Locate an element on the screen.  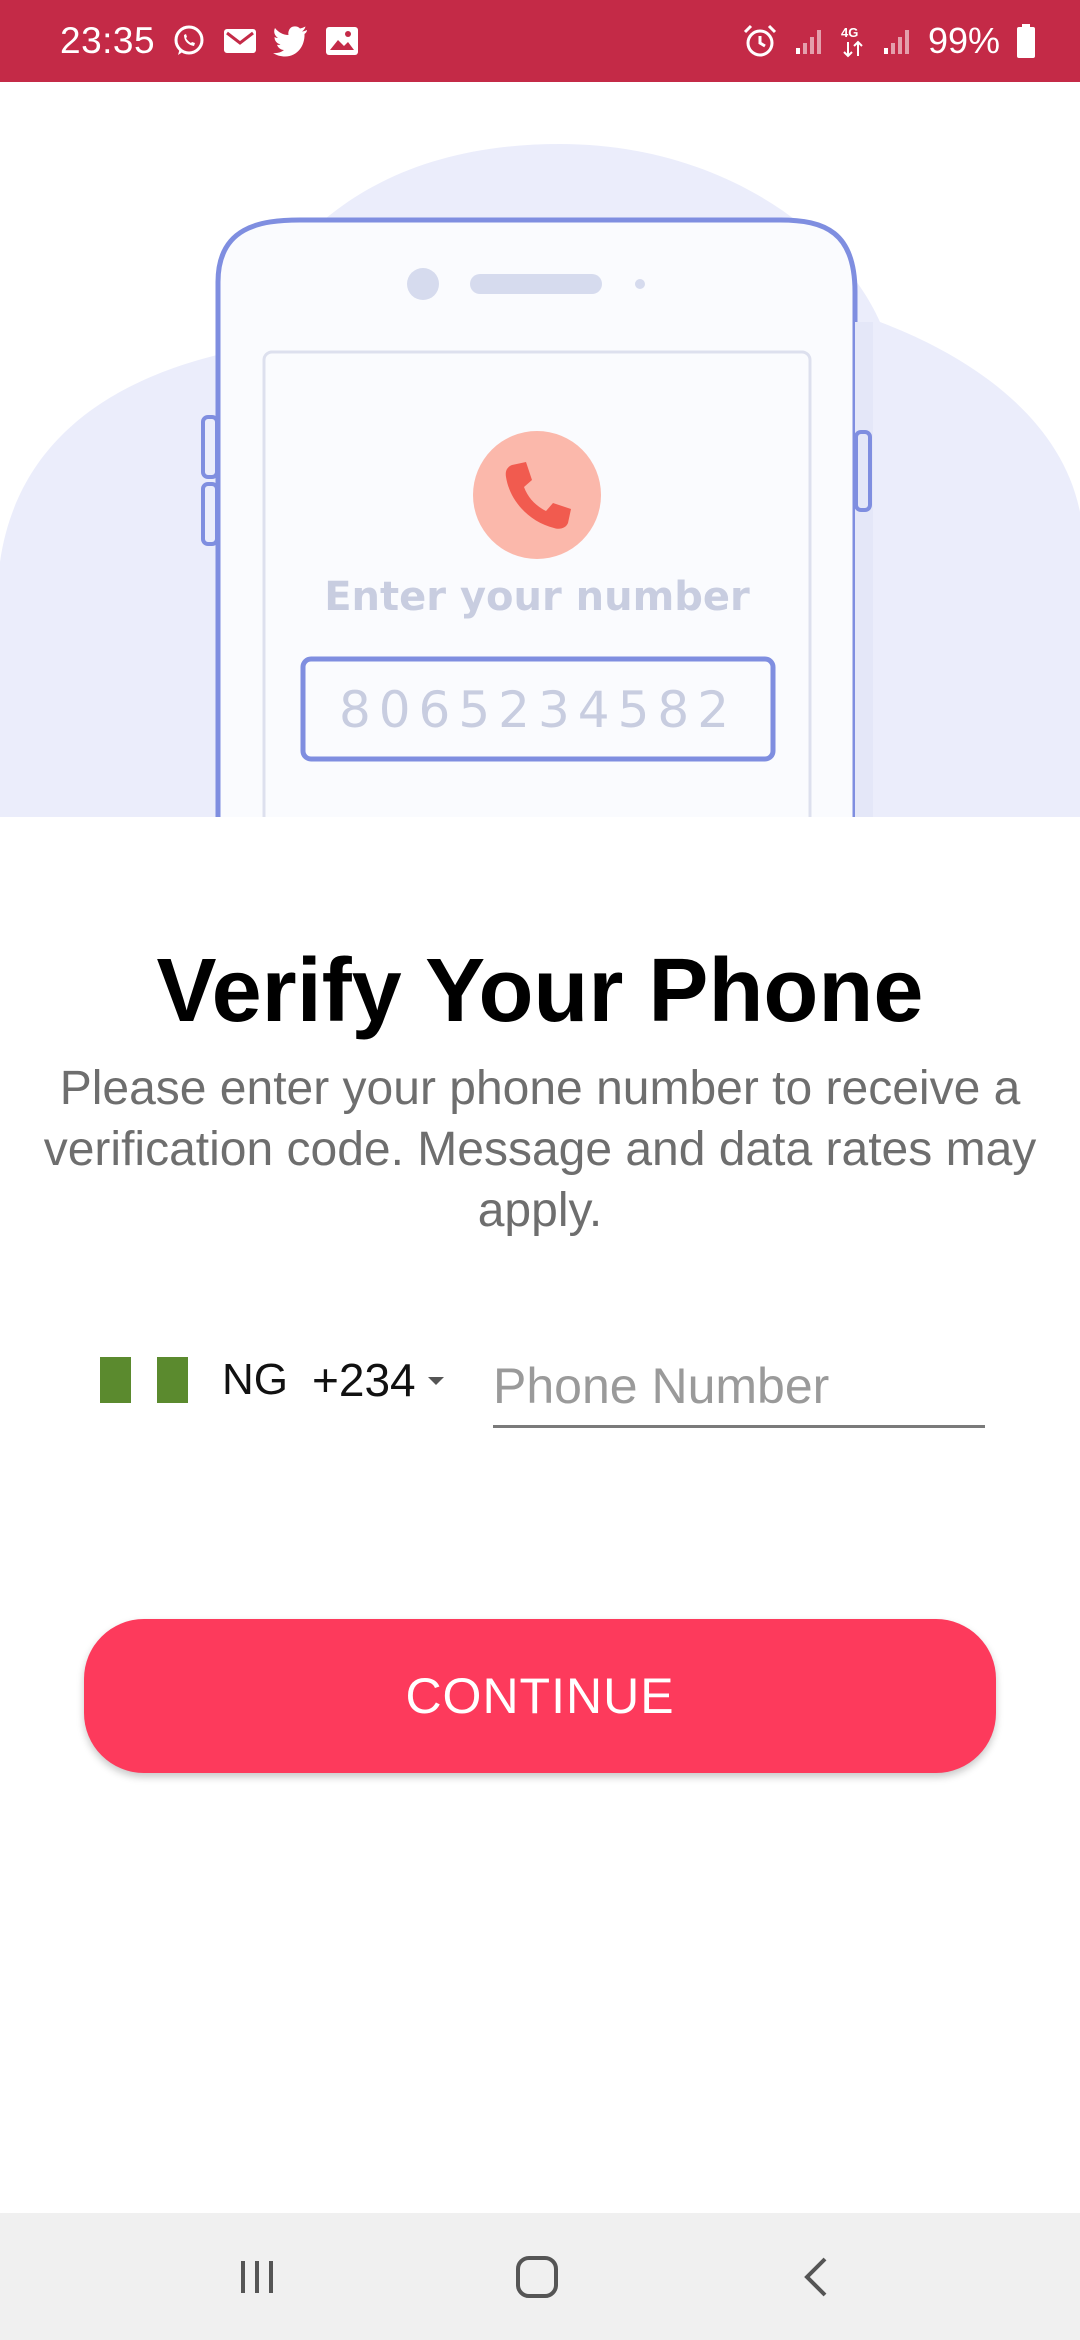
twitter-icon is located at coordinates (291, 41).